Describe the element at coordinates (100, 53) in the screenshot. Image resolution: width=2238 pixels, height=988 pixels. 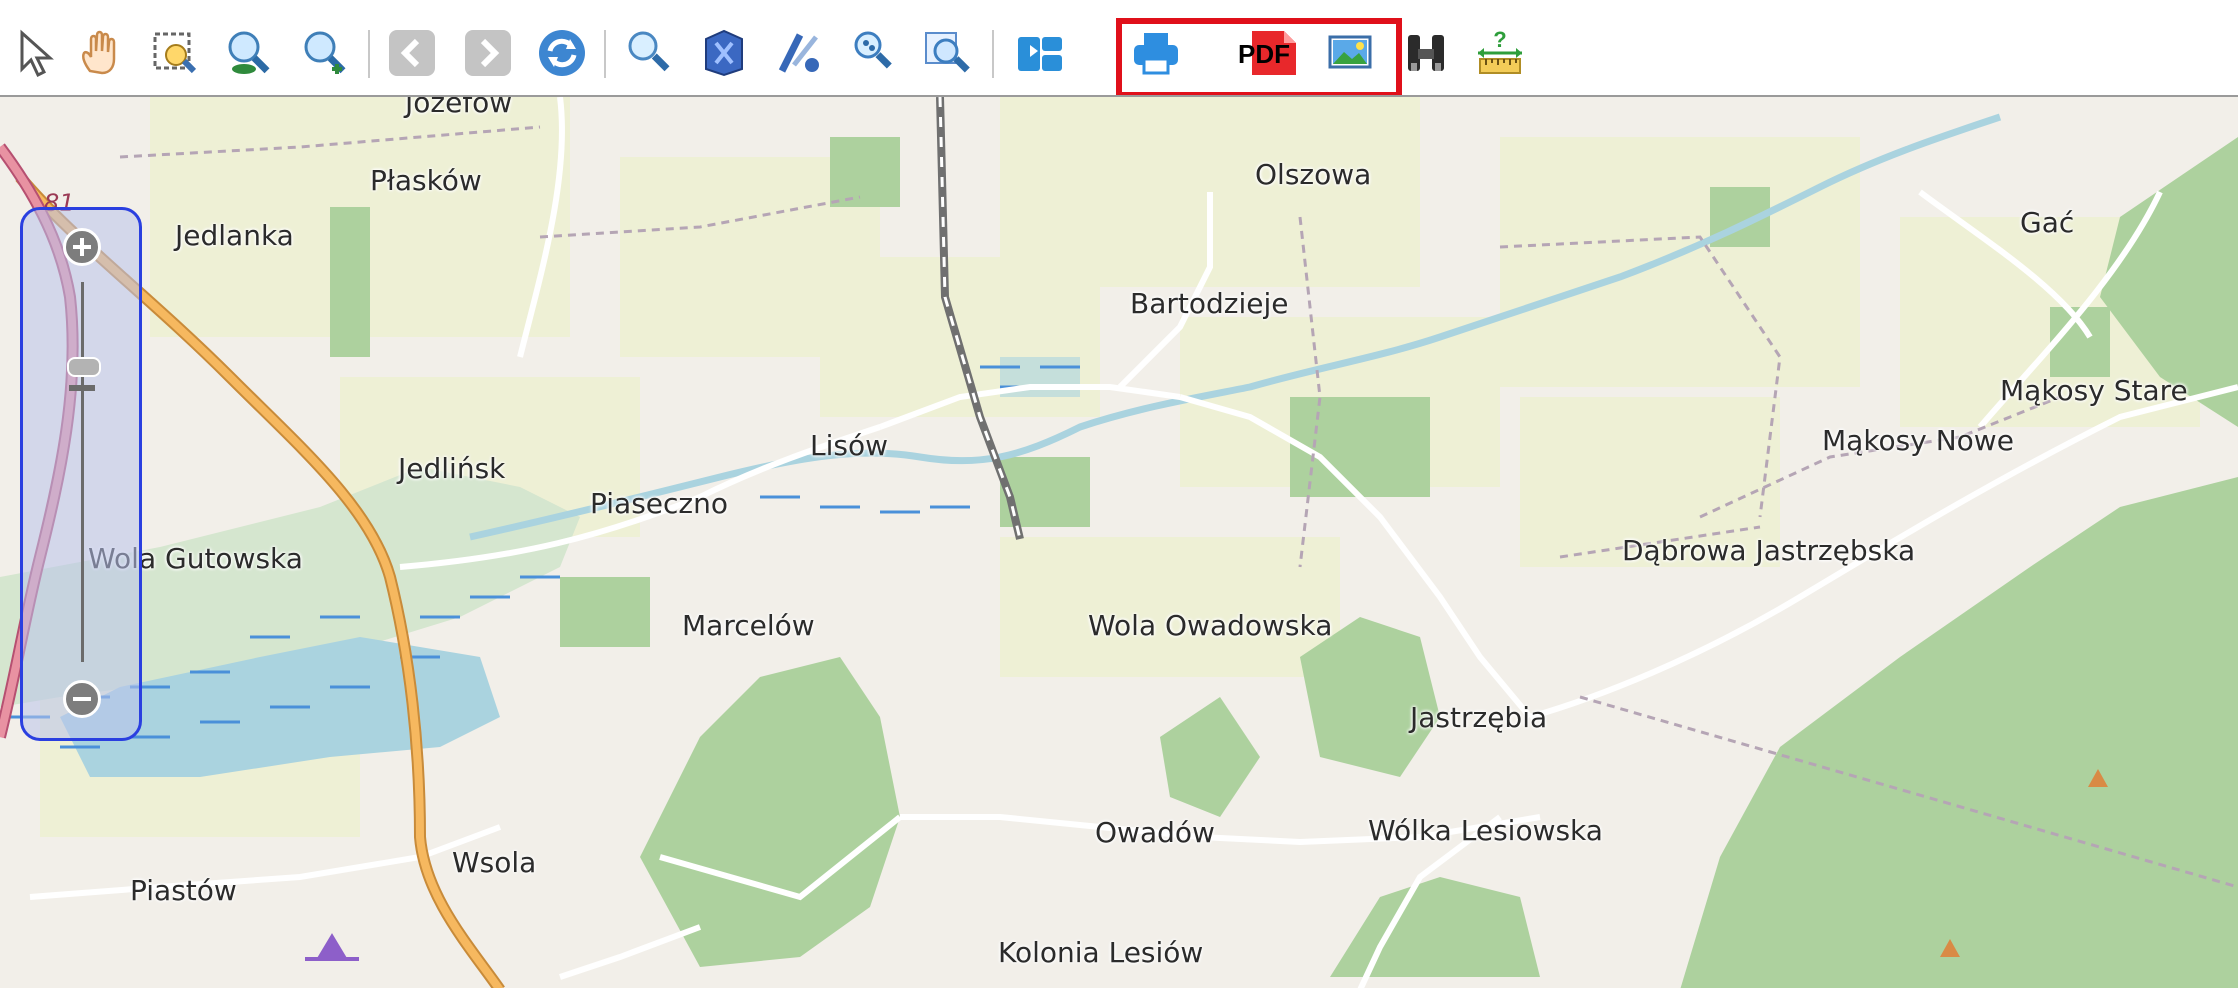
I see `pan-hand-icon` at that location.